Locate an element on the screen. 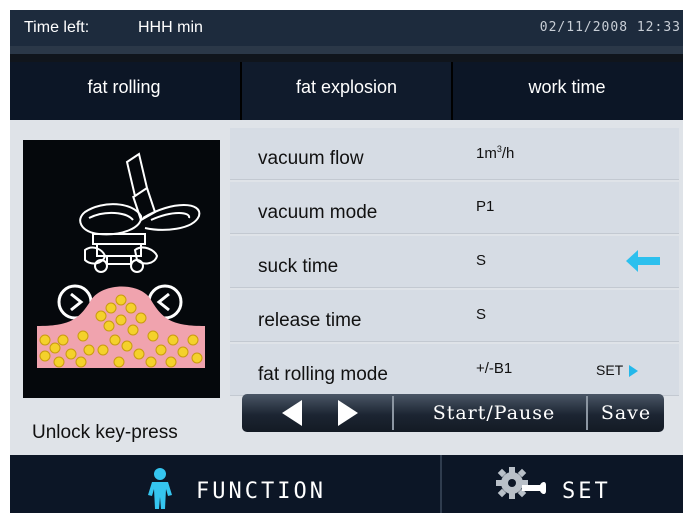 This screenshot has height=513, width=683. param-label: release time is located at coordinates (310, 320).